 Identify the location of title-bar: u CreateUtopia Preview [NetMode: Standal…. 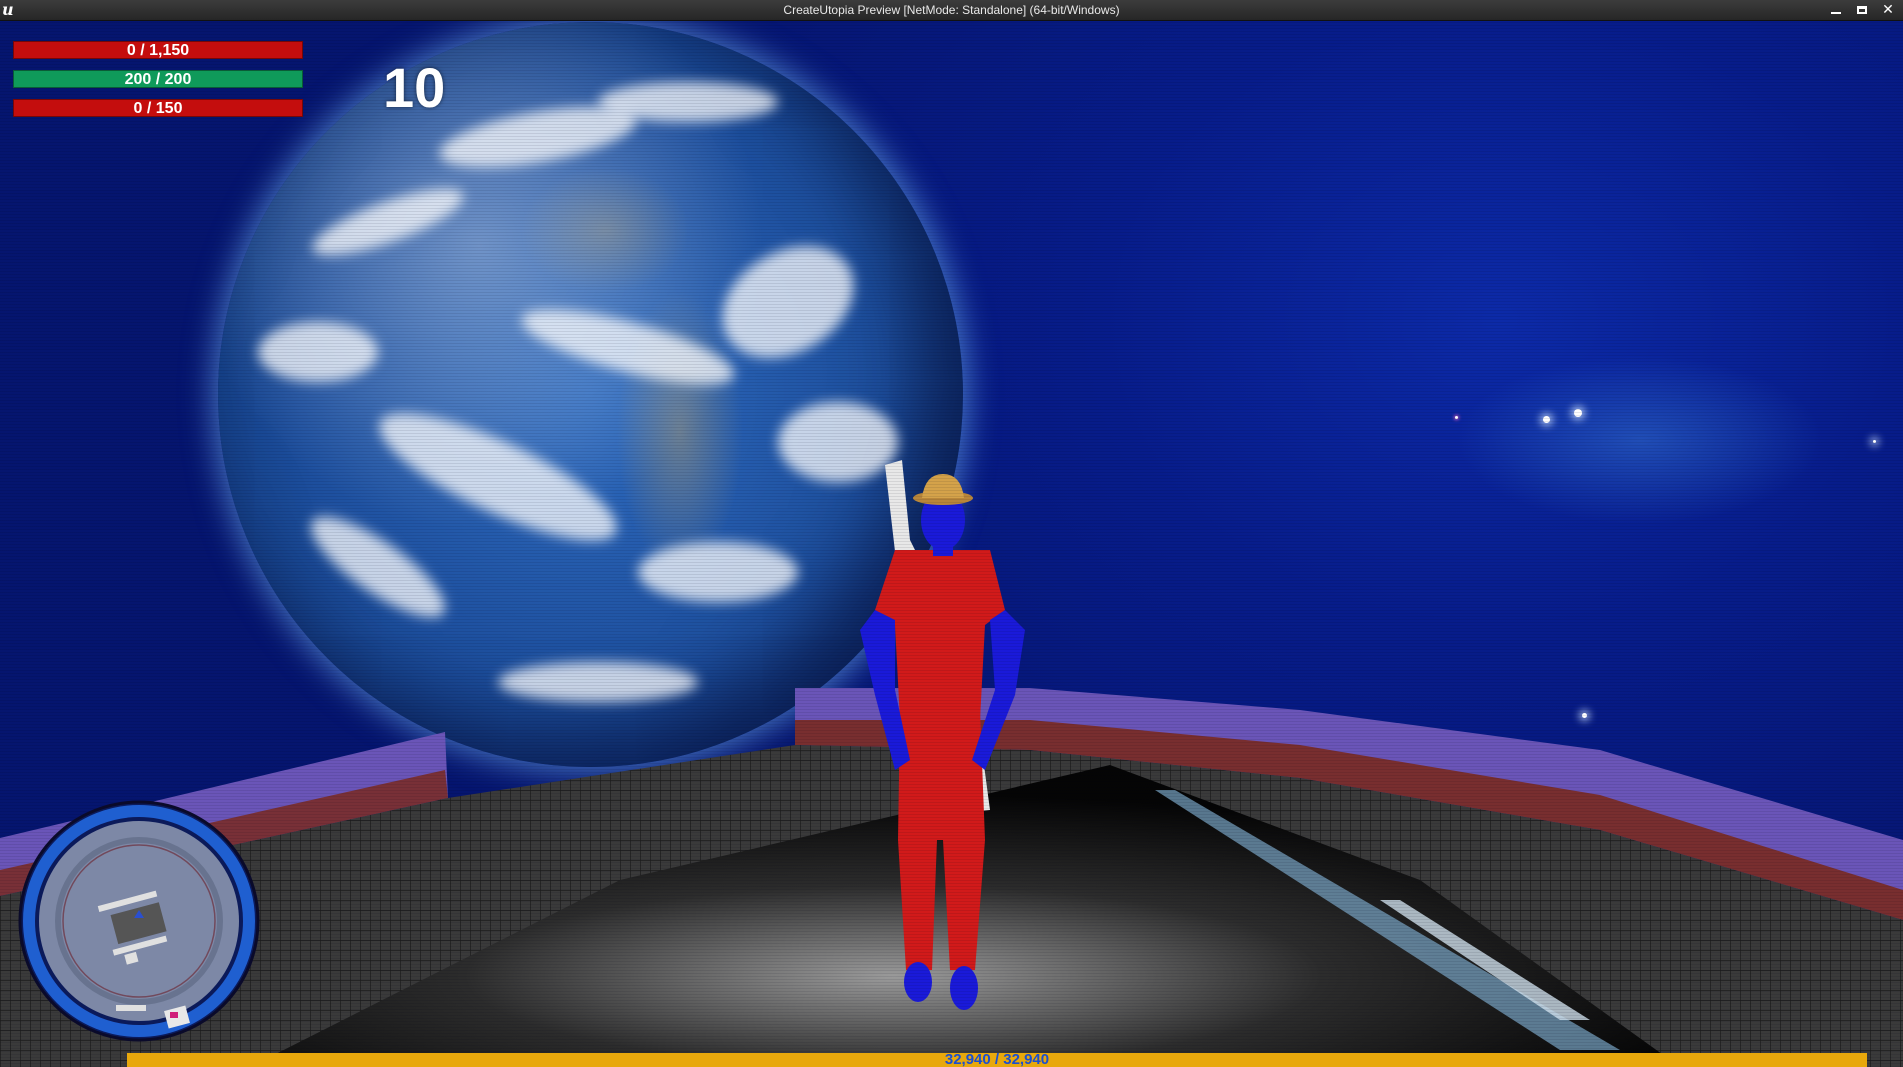
(951, 10).